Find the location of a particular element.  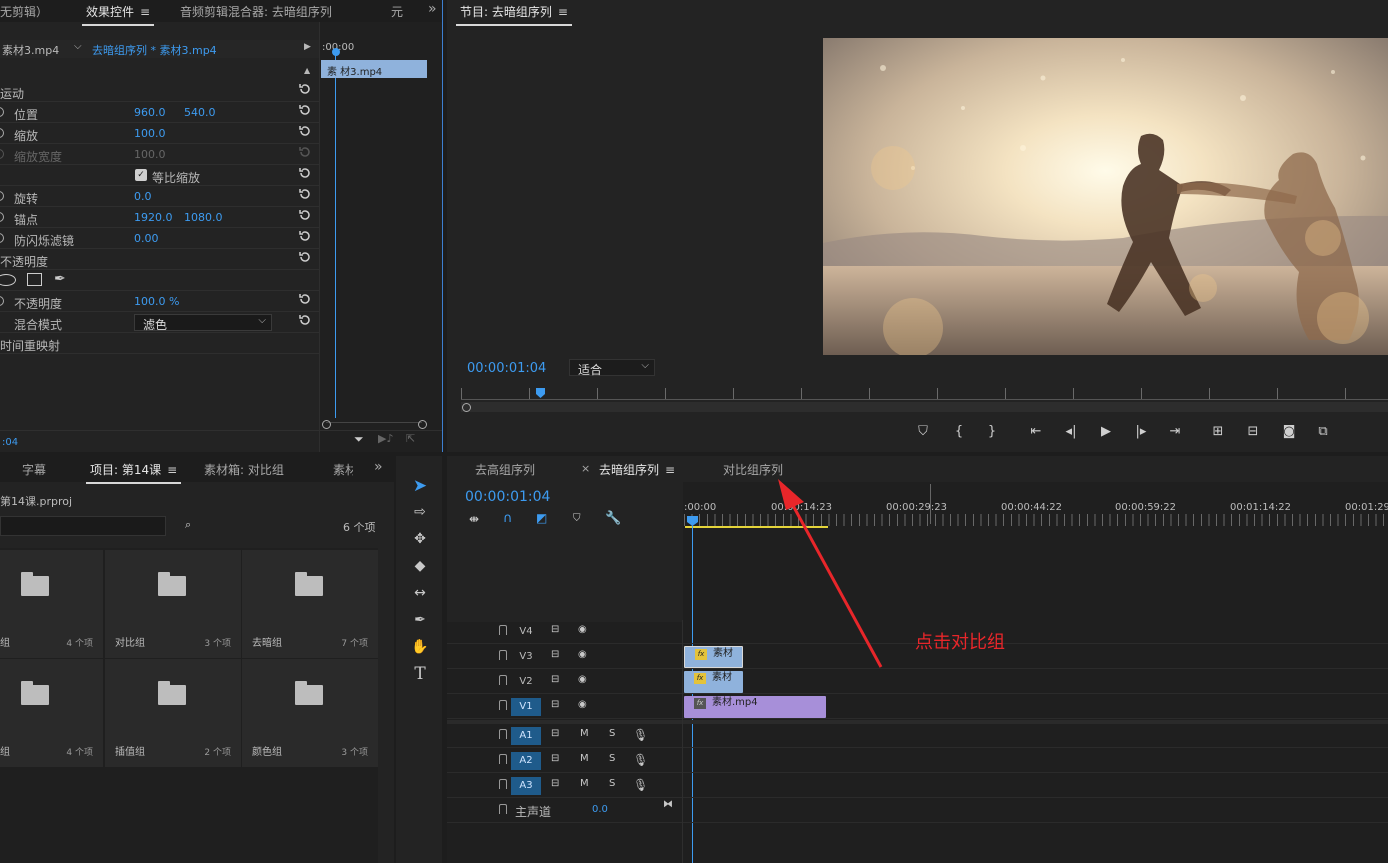

pen-tool-icon: ✒ is located at coordinates (420, 620).